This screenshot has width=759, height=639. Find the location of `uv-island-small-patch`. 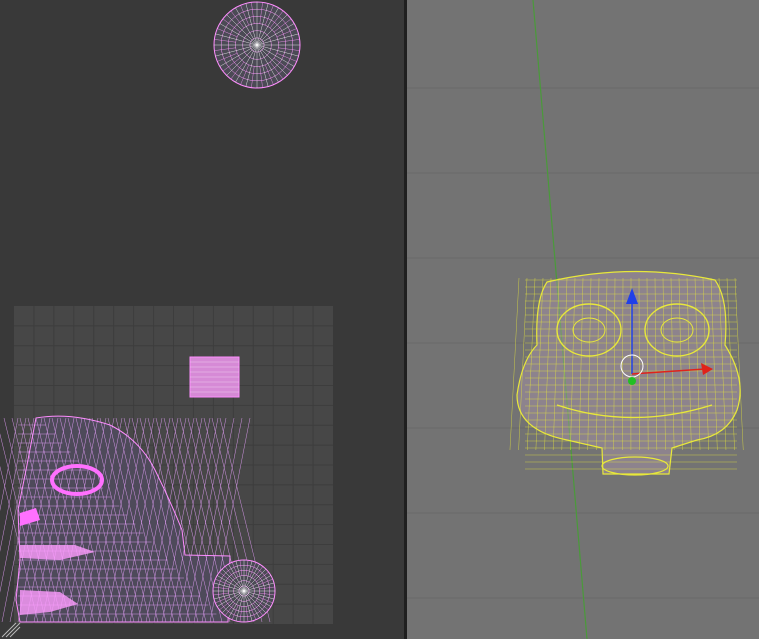

uv-island-small-patch is located at coordinates (214, 377).